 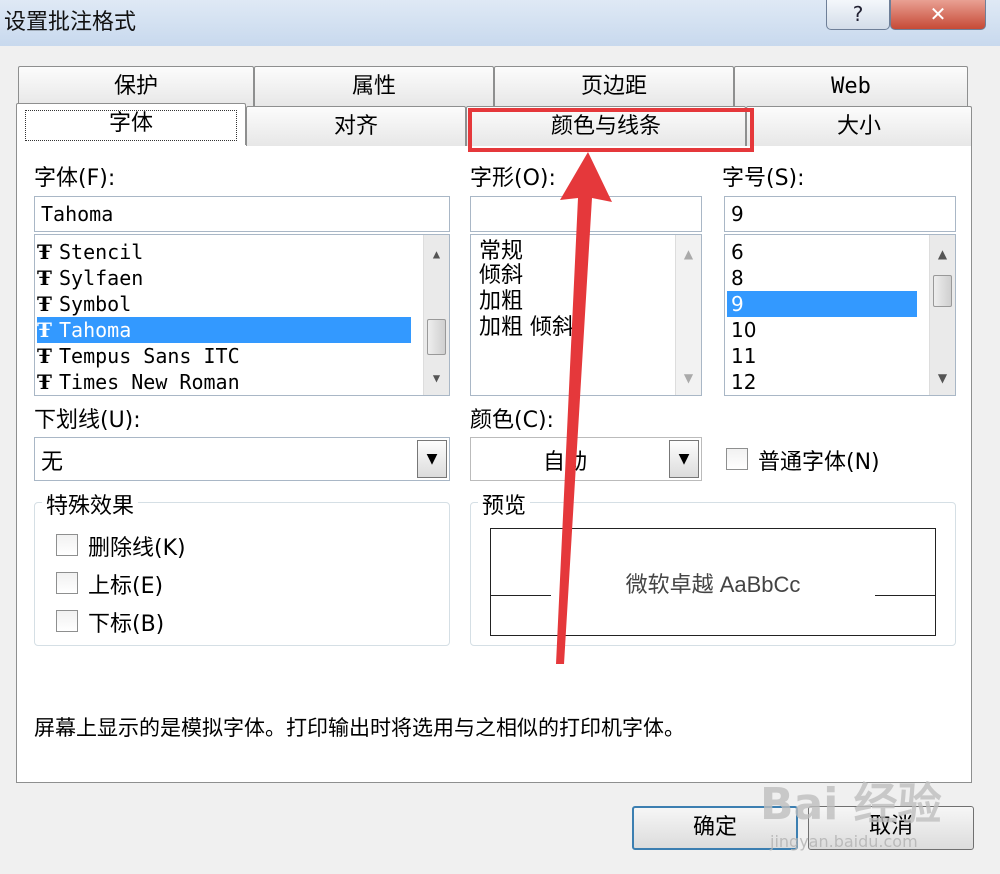 What do you see at coordinates (843, 330) in the screenshot?
I see `list-item: 10` at bounding box center [843, 330].